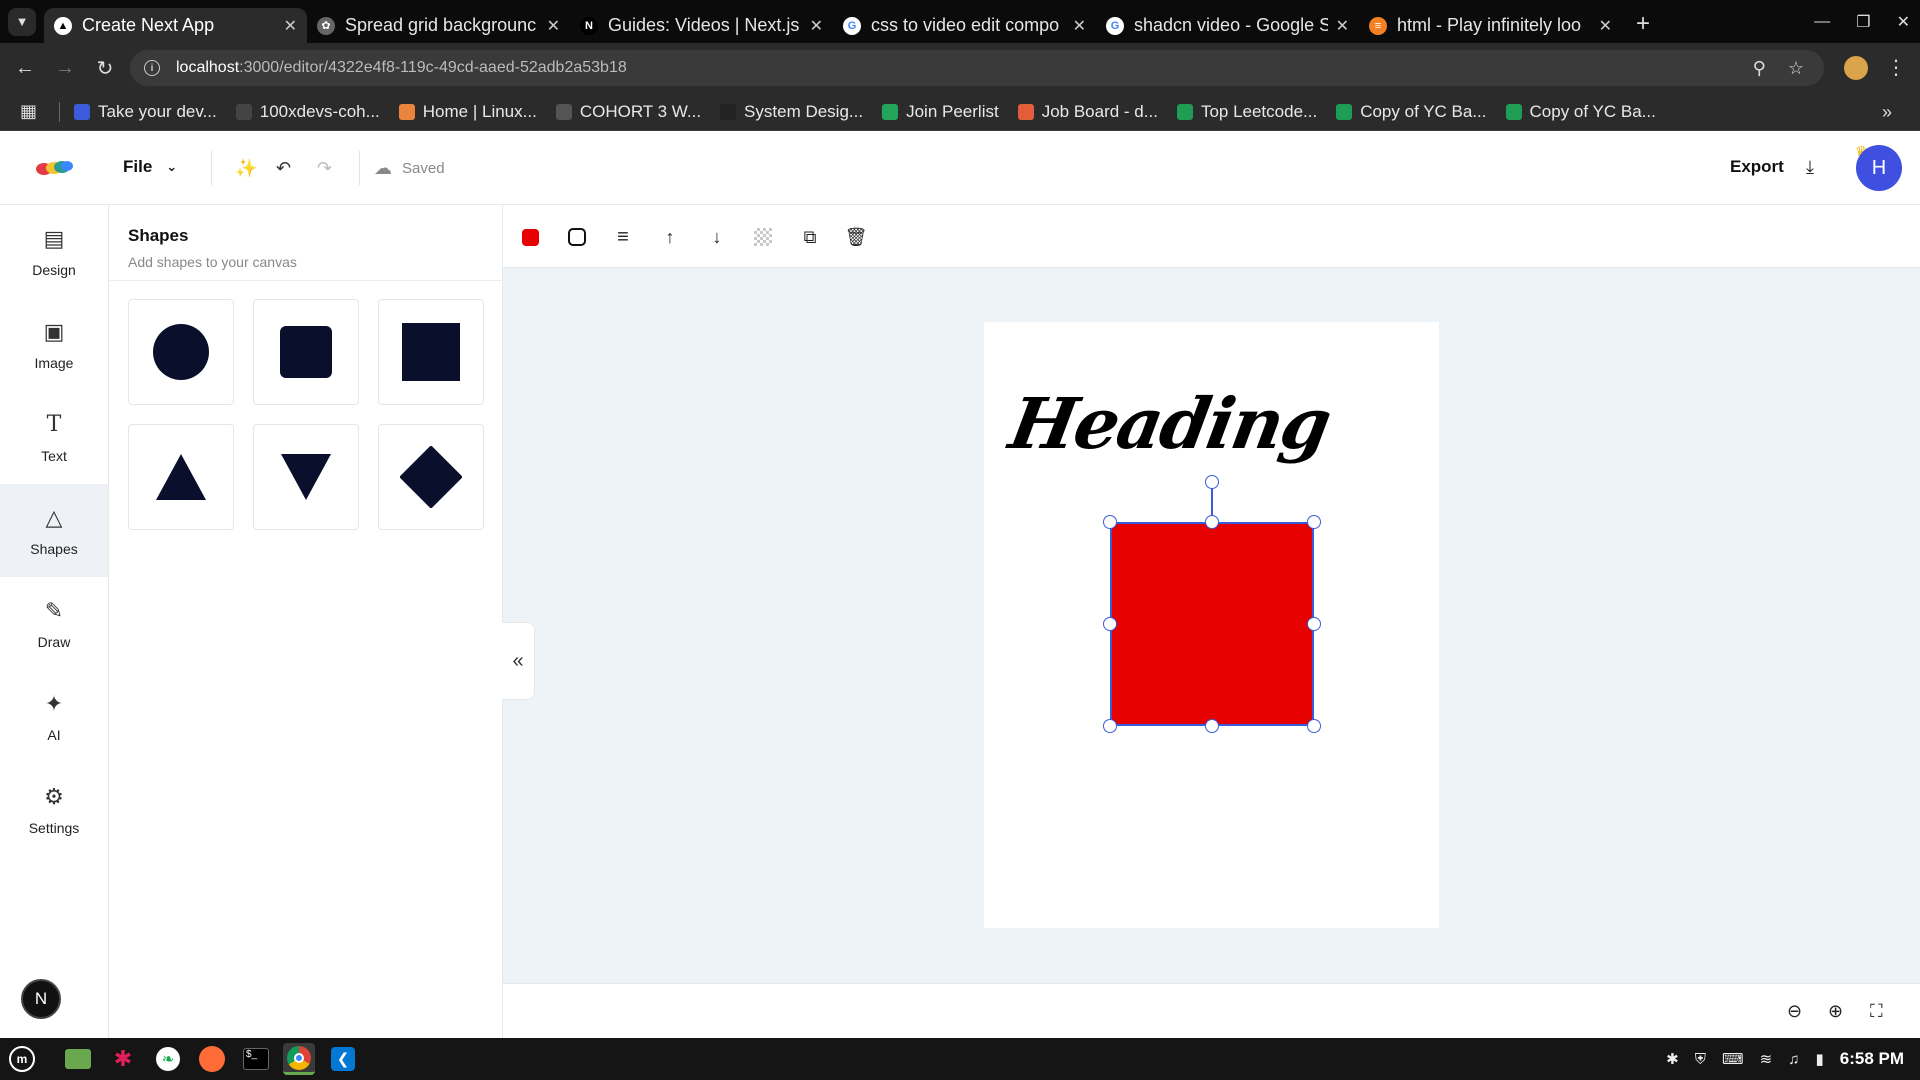 Image resolution: width=1920 pixels, height=1080 pixels. Describe the element at coordinates (1170, 423) in the screenshot. I see `heading-text-element: Heading` at that location.